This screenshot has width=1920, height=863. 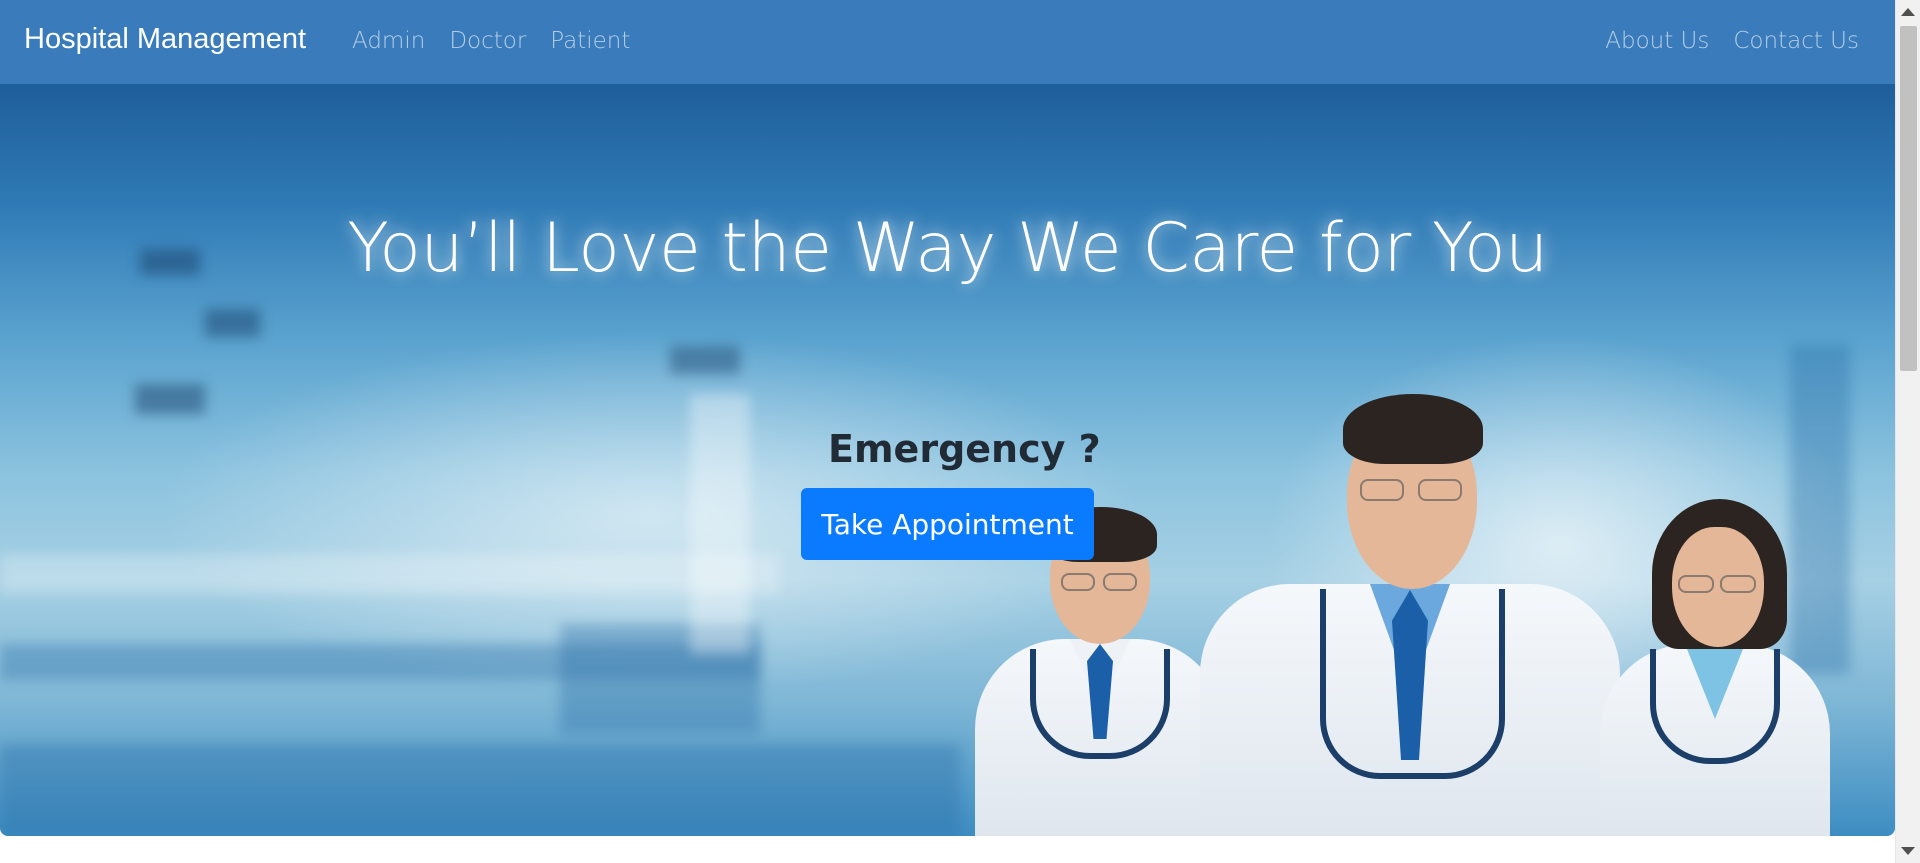 I want to click on take-appointment-button: Take Appointment, so click(x=947, y=524).